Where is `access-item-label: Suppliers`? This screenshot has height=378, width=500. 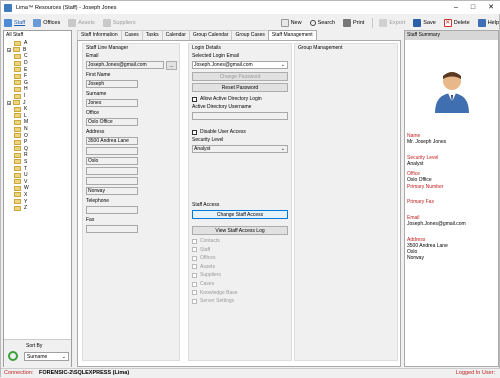
access-item-label: Suppliers is located at coordinates (210, 275).